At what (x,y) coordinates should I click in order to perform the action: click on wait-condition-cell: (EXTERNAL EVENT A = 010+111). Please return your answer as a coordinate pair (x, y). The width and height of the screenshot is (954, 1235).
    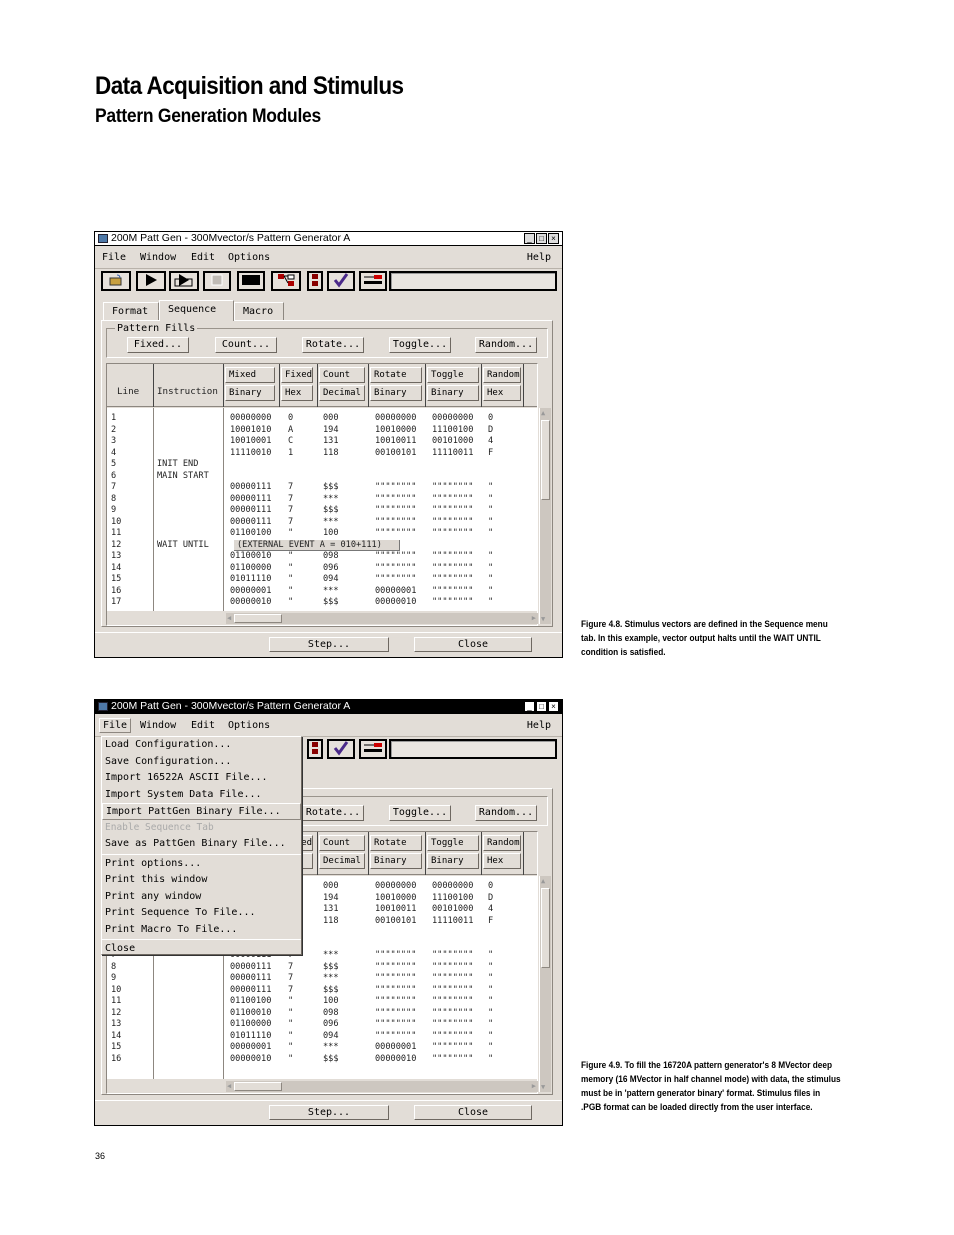
    Looking at the image, I should click on (317, 545).